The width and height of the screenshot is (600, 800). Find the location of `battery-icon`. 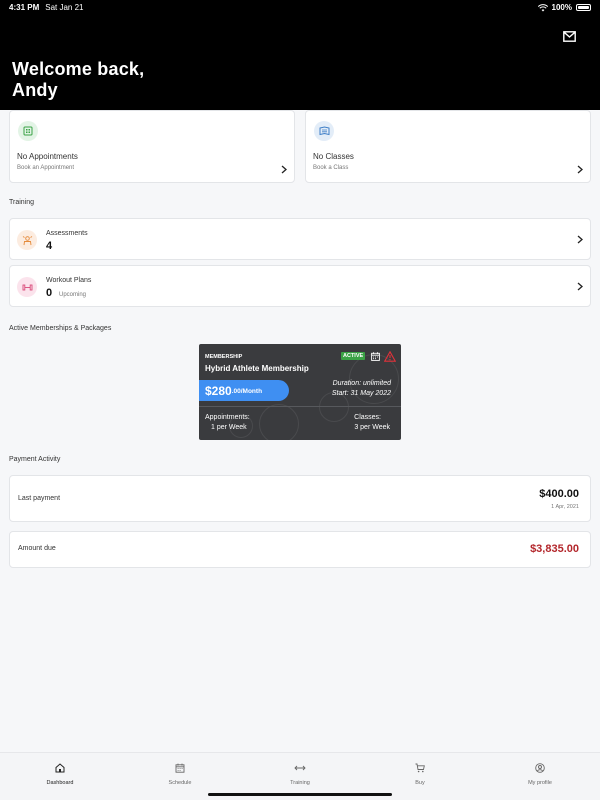

battery-icon is located at coordinates (583, 7).